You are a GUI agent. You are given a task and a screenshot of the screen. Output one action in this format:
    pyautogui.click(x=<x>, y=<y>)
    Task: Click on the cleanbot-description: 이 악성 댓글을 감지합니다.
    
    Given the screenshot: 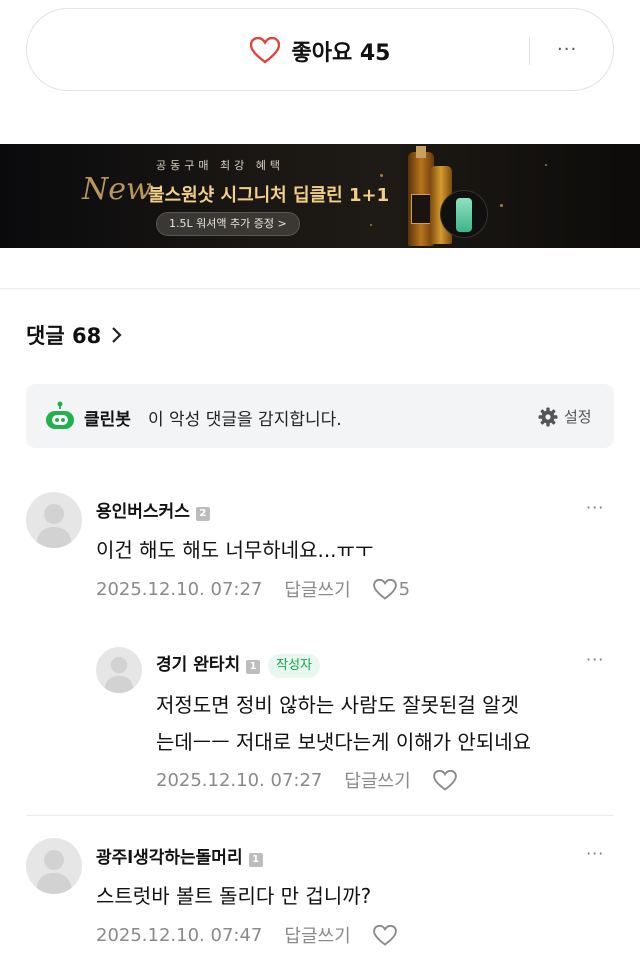 What is the action you would take?
    pyautogui.click(x=245, y=420)
    